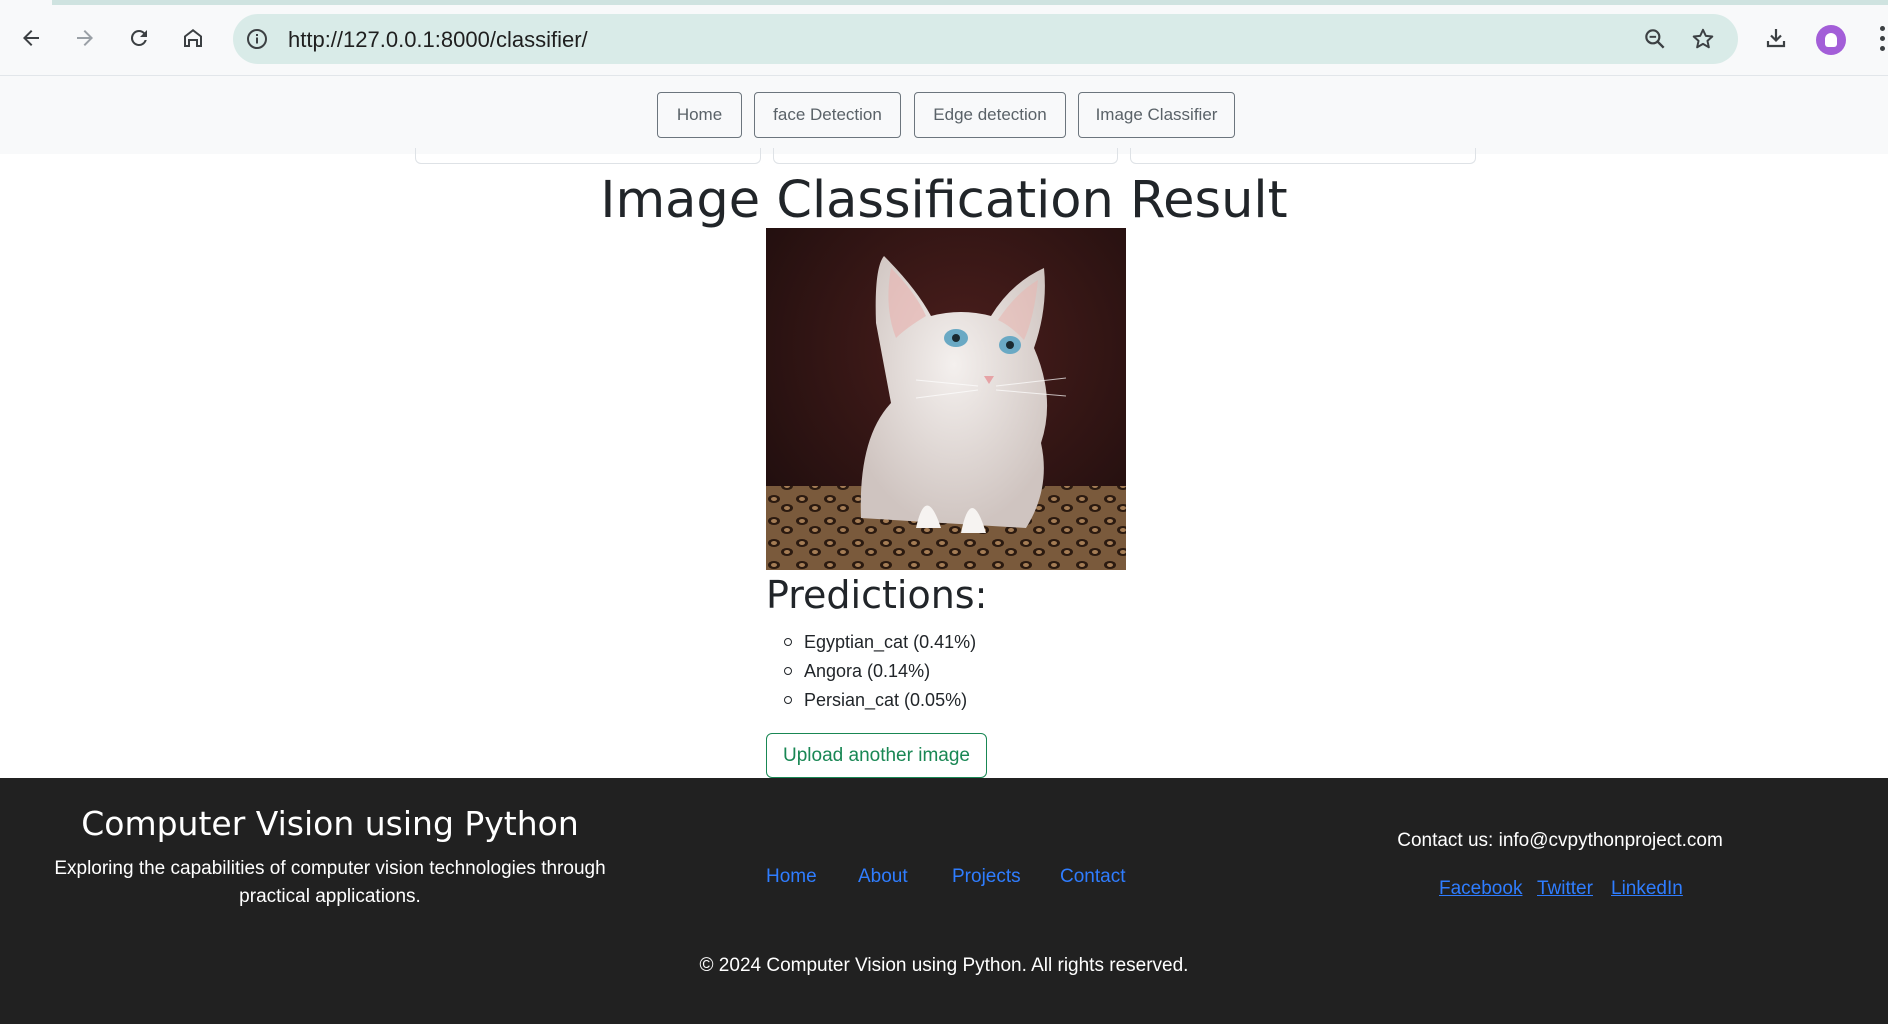  I want to click on address-bar: http://127.0.0.1:8000/classifier/, so click(985, 39).